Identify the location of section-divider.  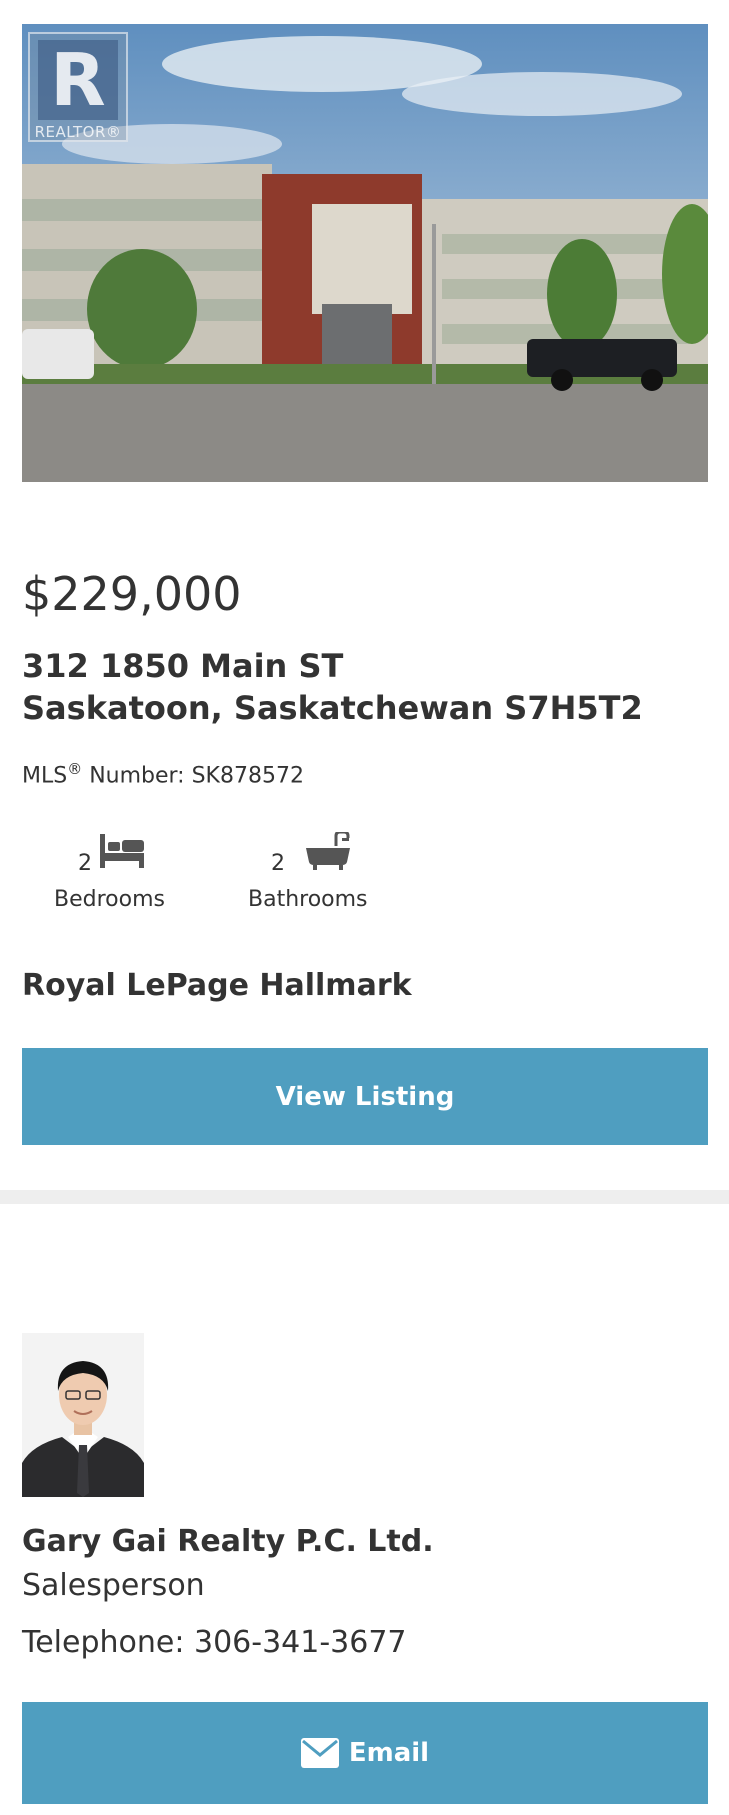
(364, 1197).